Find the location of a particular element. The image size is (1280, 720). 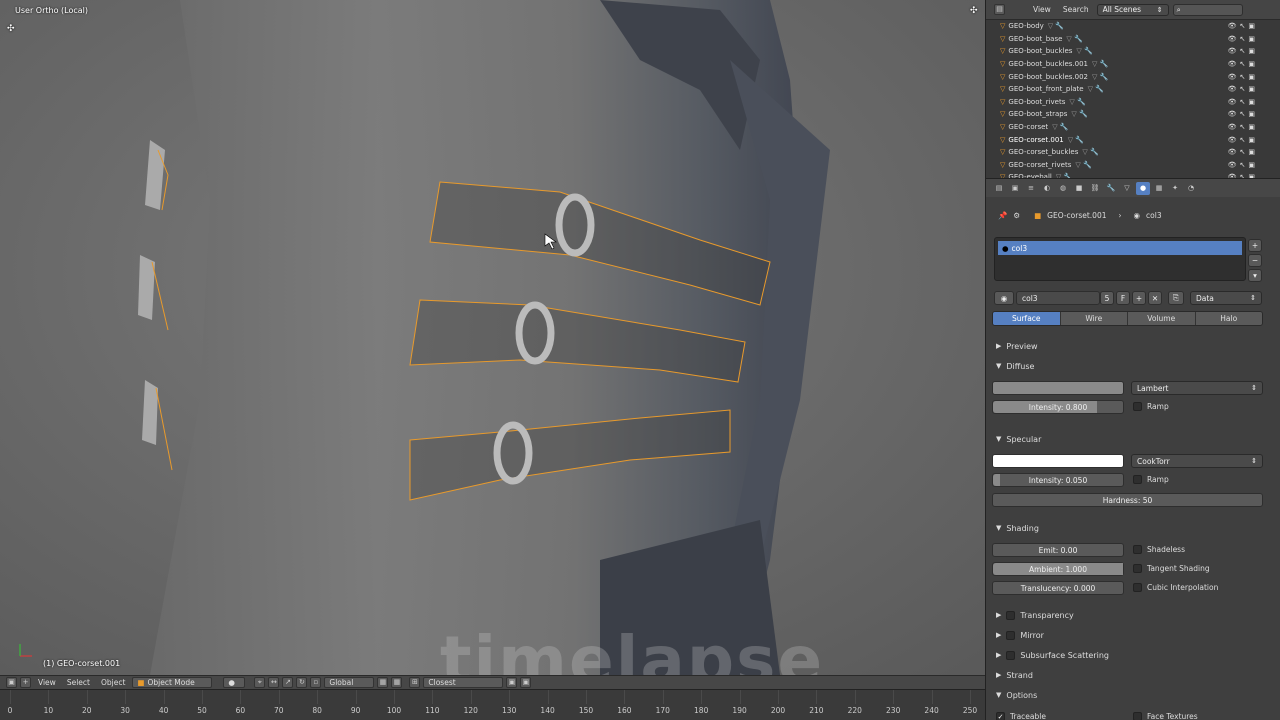

tab-wire: Wire is located at coordinates (1094, 318).